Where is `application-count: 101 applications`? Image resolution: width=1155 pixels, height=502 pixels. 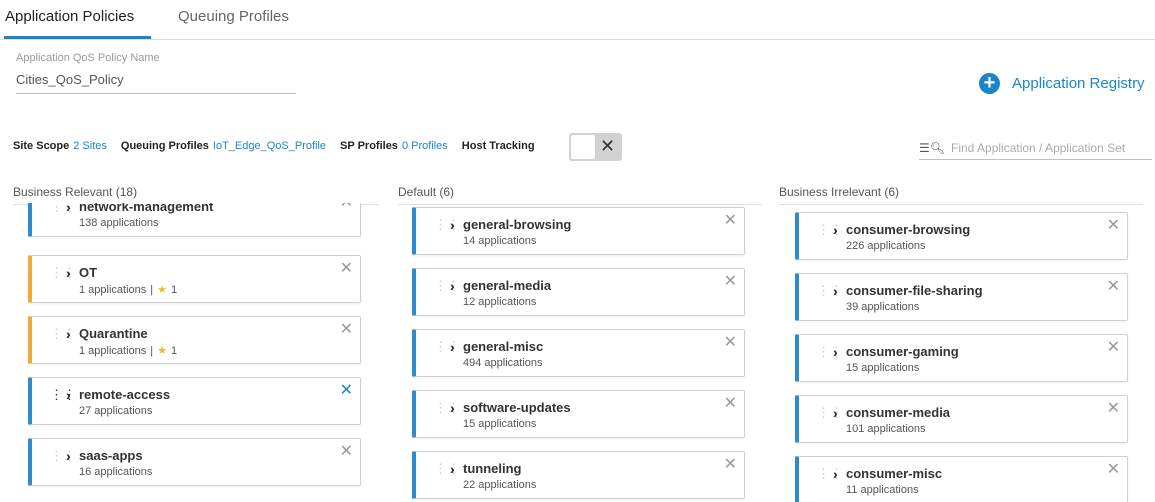 application-count: 101 applications is located at coordinates (886, 429).